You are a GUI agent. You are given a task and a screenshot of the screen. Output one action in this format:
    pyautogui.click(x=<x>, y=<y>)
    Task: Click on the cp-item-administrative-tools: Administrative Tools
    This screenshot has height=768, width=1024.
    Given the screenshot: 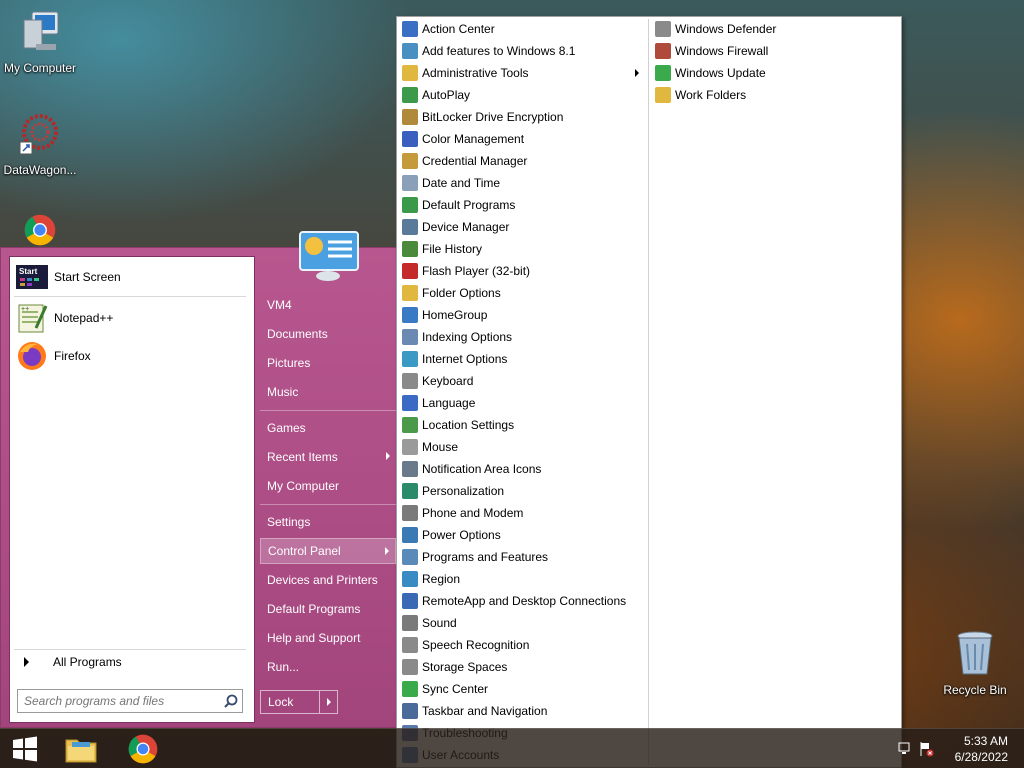 What is the action you would take?
    pyautogui.click(x=523, y=73)
    